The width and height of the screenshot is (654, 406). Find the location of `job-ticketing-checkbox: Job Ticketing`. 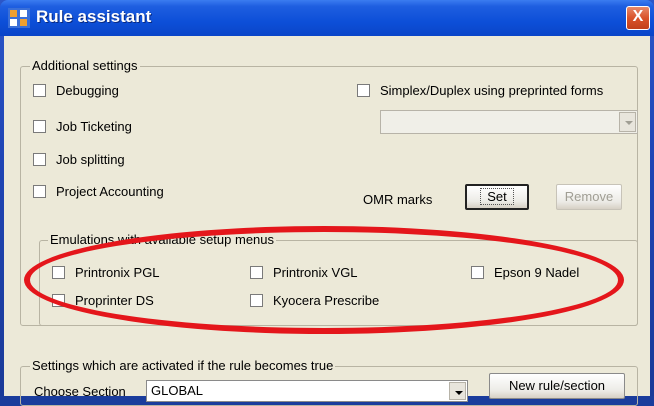

job-ticketing-checkbox: Job Ticketing is located at coordinates (82, 126).